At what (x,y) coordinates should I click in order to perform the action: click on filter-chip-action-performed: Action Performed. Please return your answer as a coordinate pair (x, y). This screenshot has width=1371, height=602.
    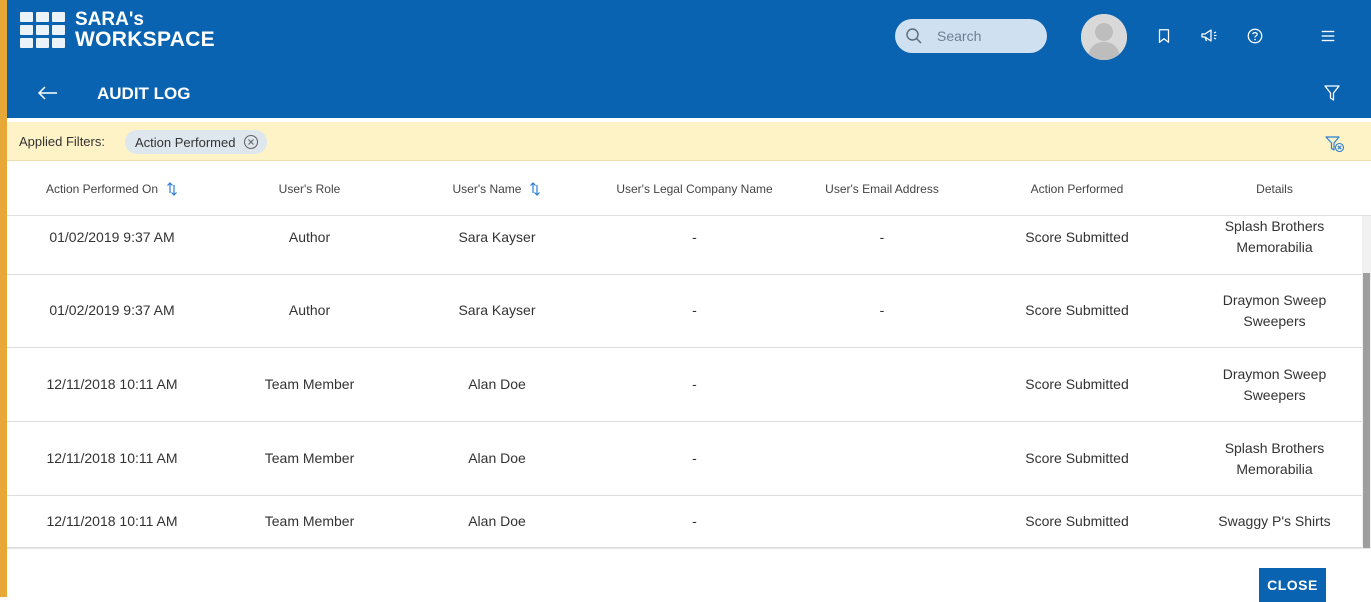
    Looking at the image, I should click on (196, 142).